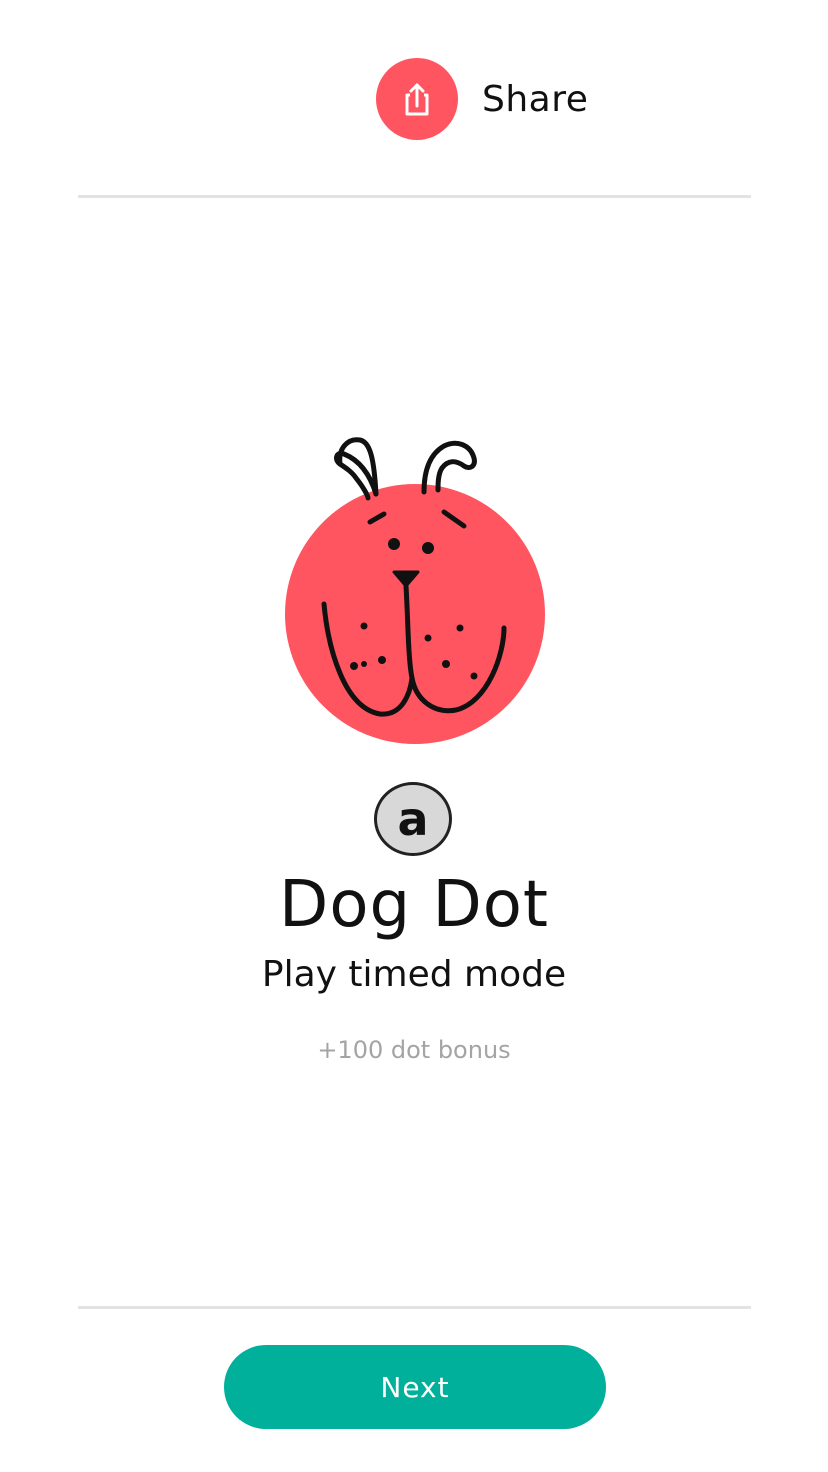  What do you see at coordinates (414, 1050) in the screenshot?
I see `bonus-text: +100 dot bonus` at bounding box center [414, 1050].